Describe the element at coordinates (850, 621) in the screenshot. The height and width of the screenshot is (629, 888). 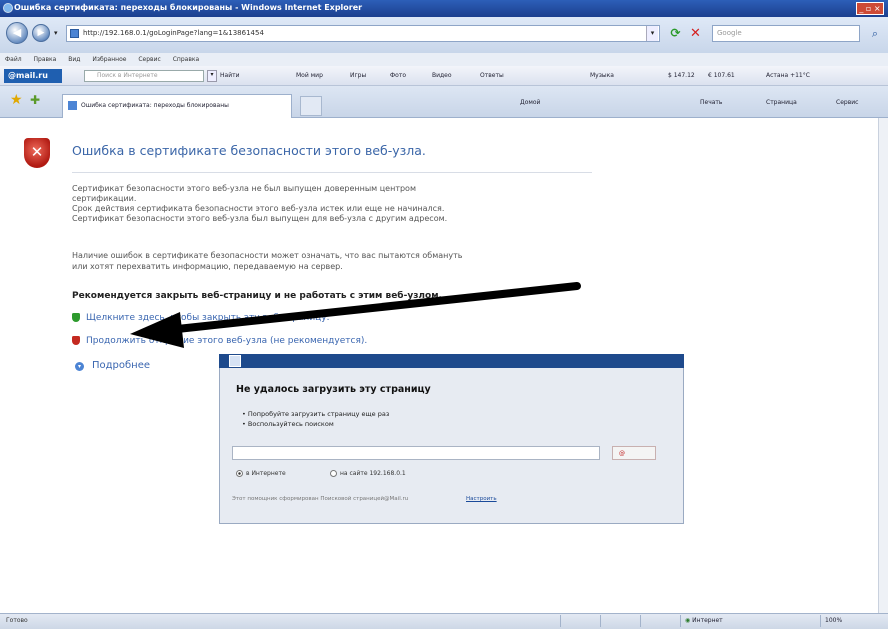
I see `zoom-level: 100%` at that location.